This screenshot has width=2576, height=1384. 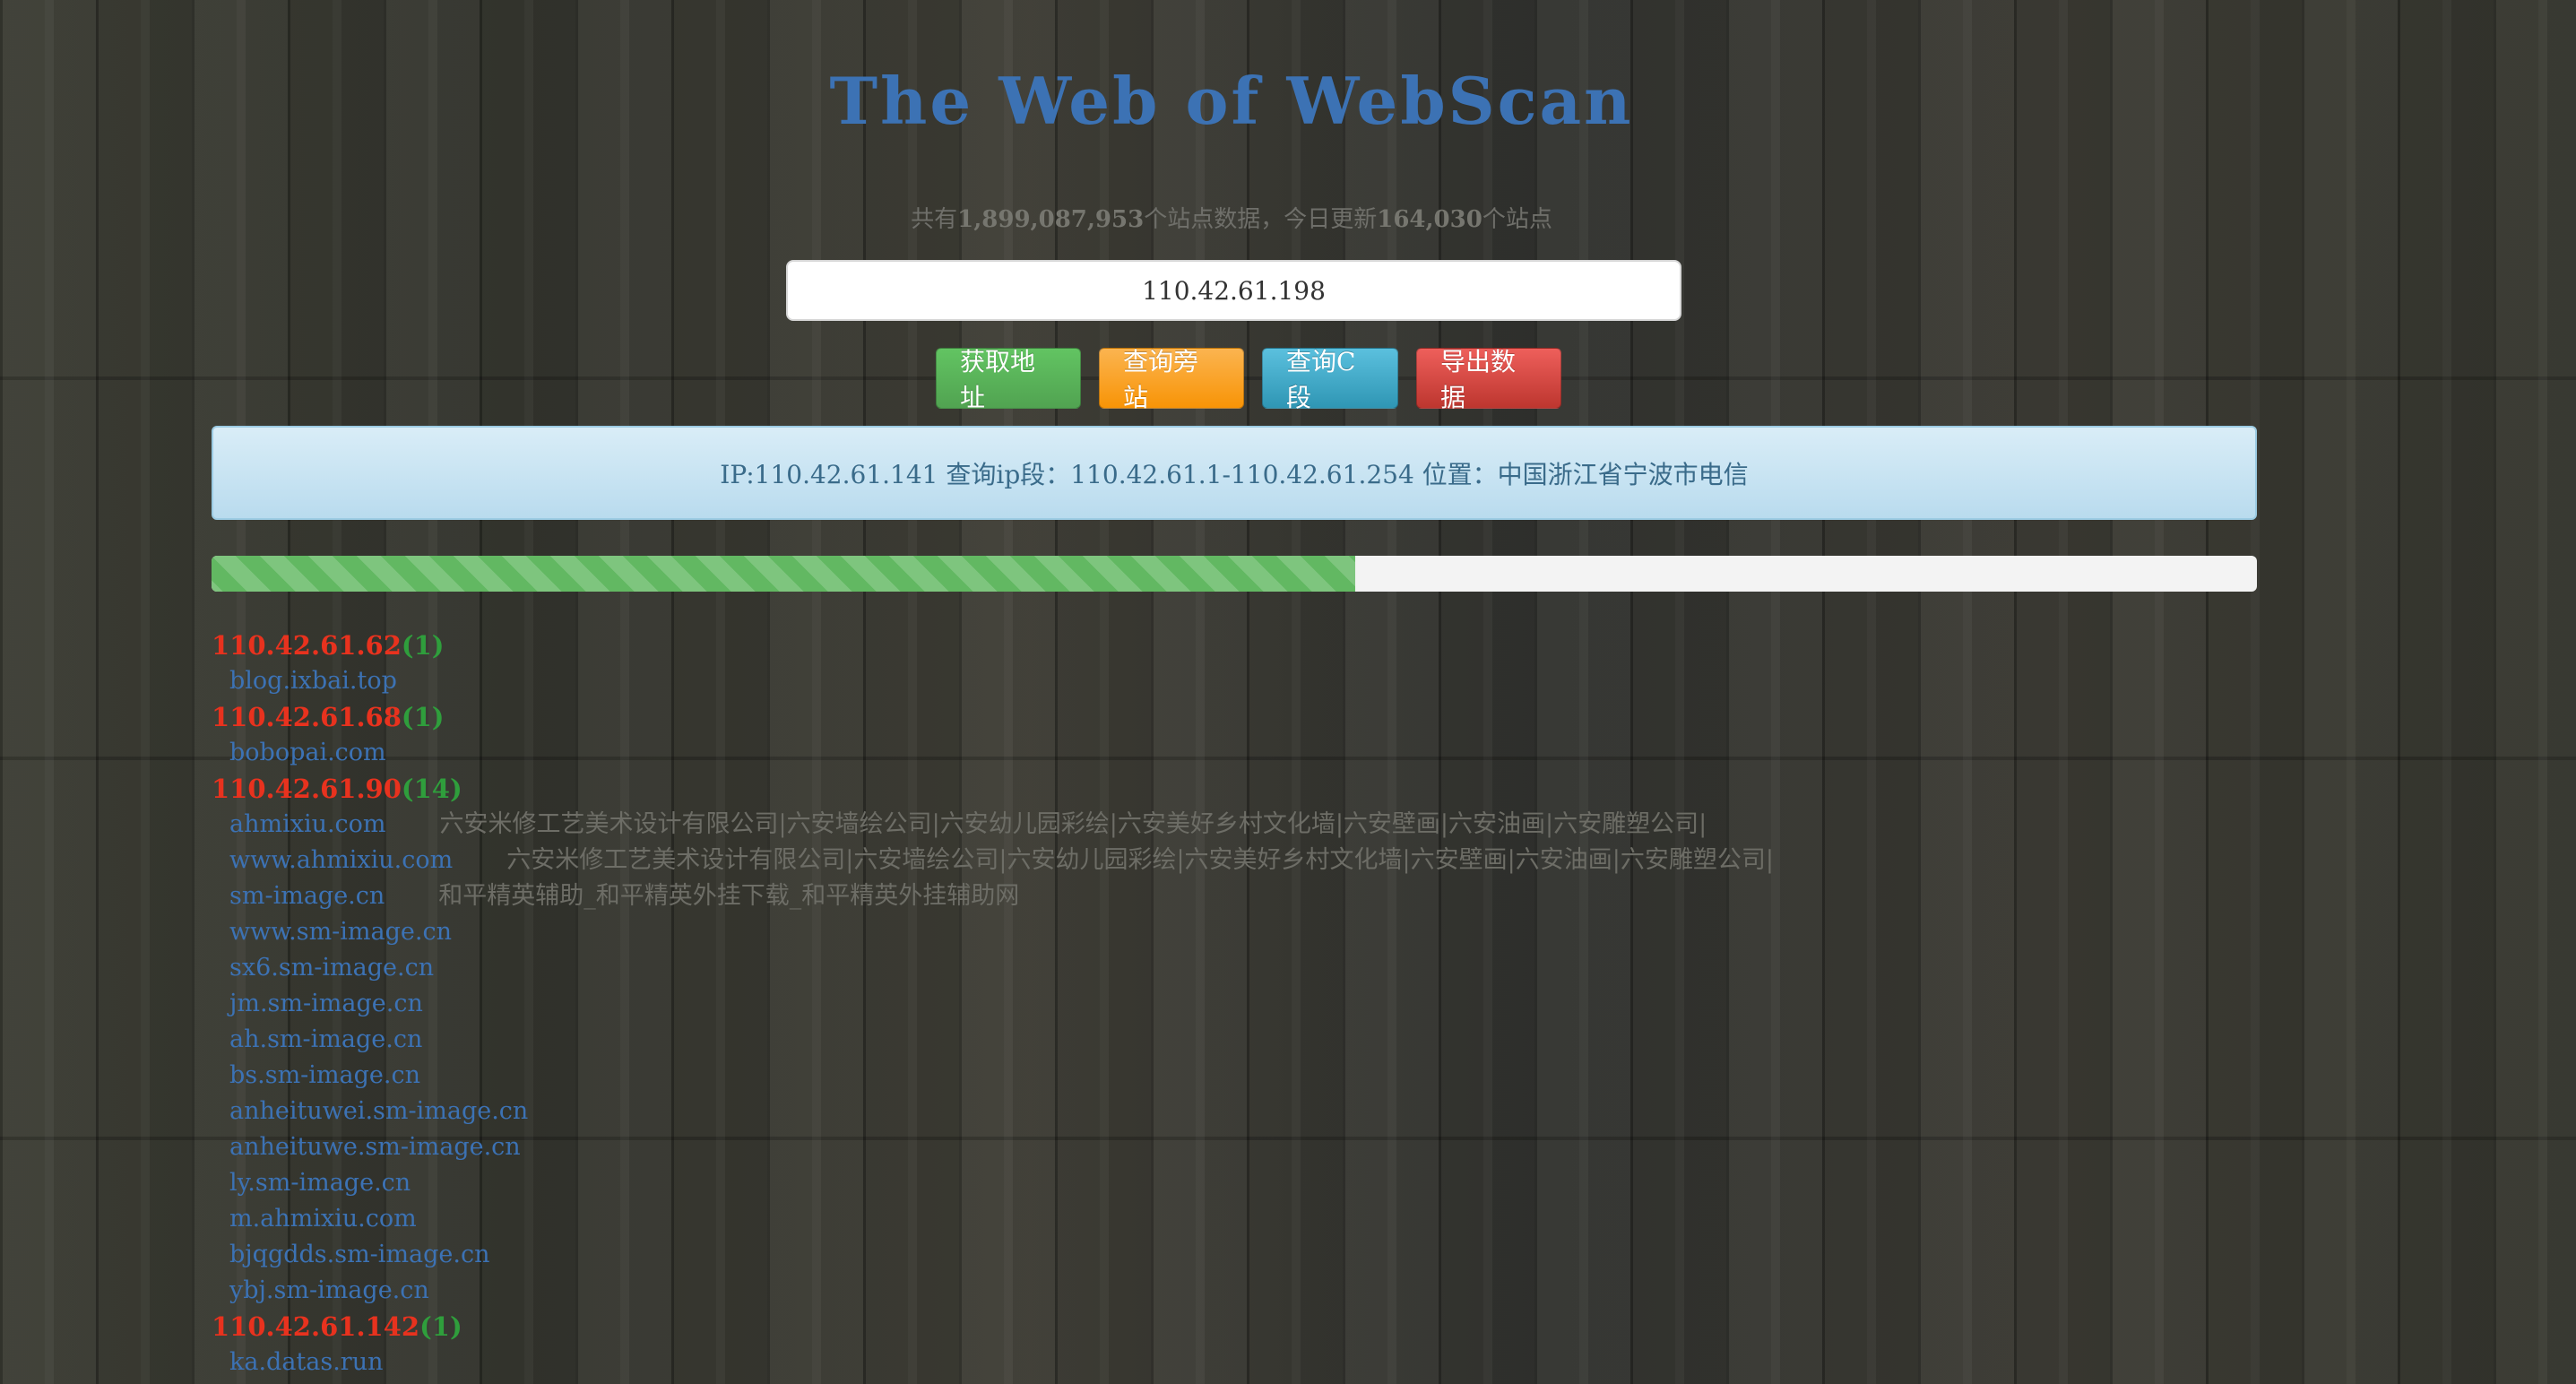 What do you see at coordinates (359, 1254) in the screenshot?
I see `site-domain-link: bjqgdds.sm-image.cn` at bounding box center [359, 1254].